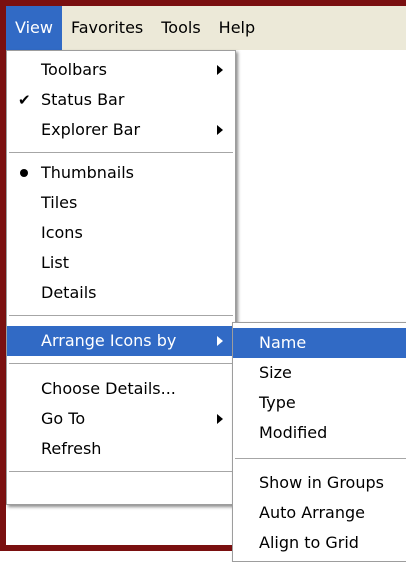 The width and height of the screenshot is (406, 562). I want to click on menu-item-label: Explorer Bar, so click(91, 129).